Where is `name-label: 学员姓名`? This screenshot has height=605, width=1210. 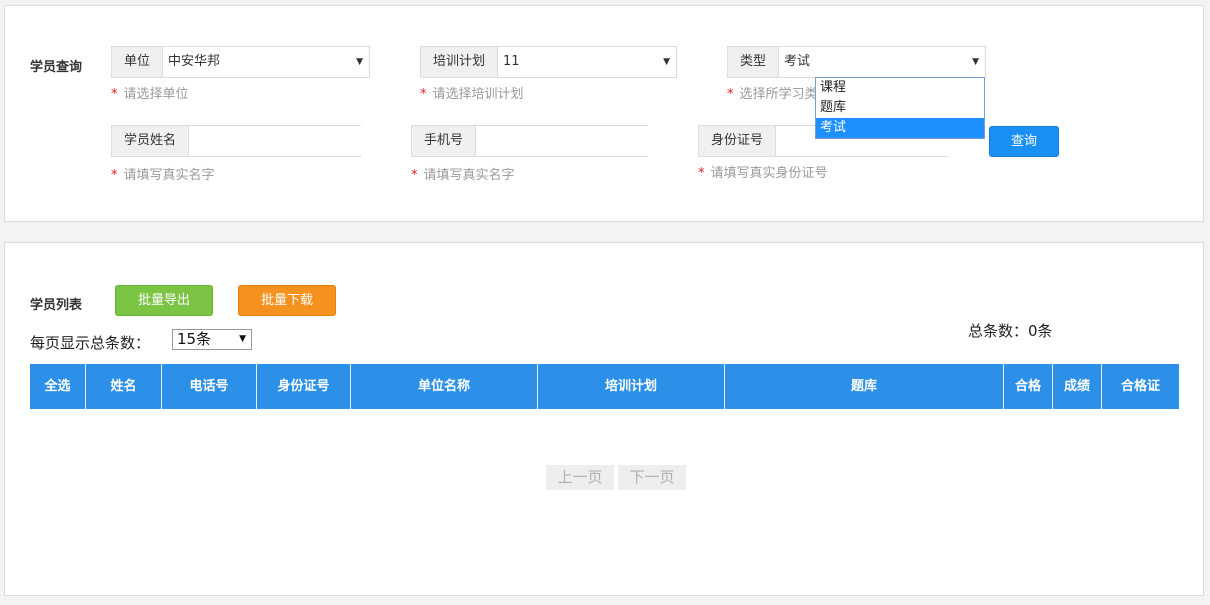 name-label: 学员姓名 is located at coordinates (151, 141).